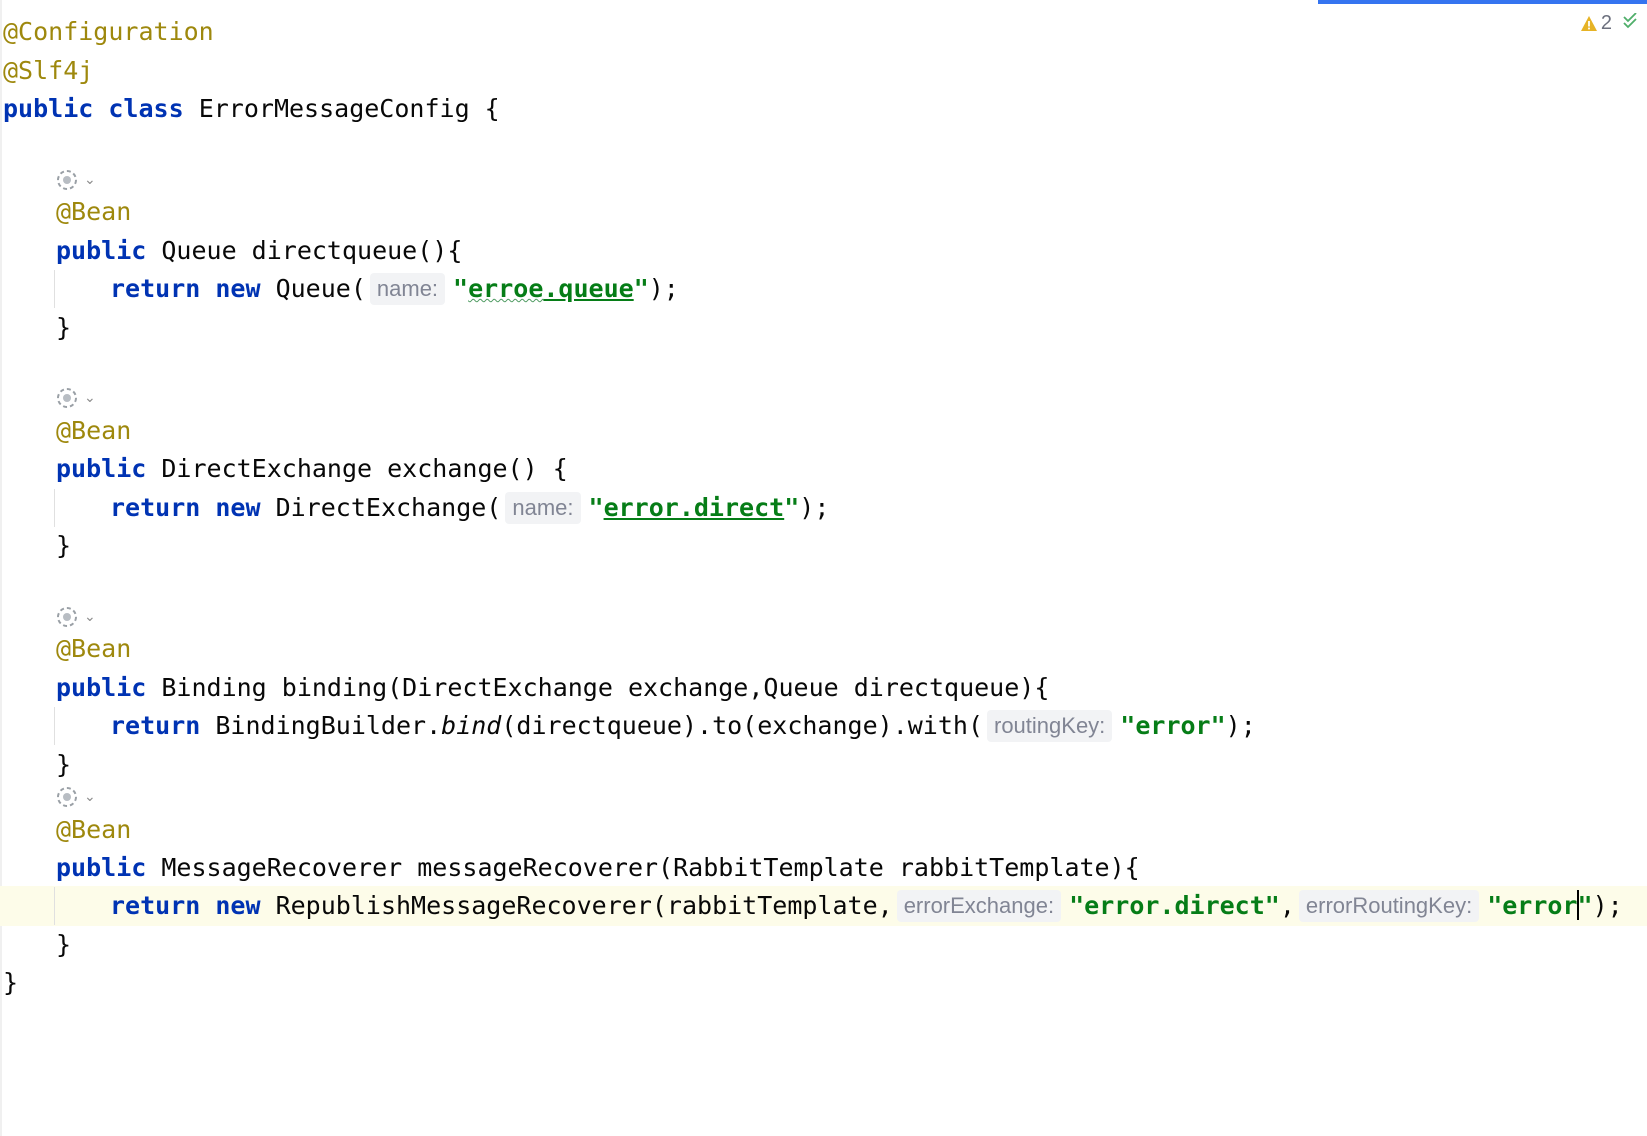 The height and width of the screenshot is (1136, 1647). I want to click on class-declaration: ErrorMessageConfig {, so click(341, 108).